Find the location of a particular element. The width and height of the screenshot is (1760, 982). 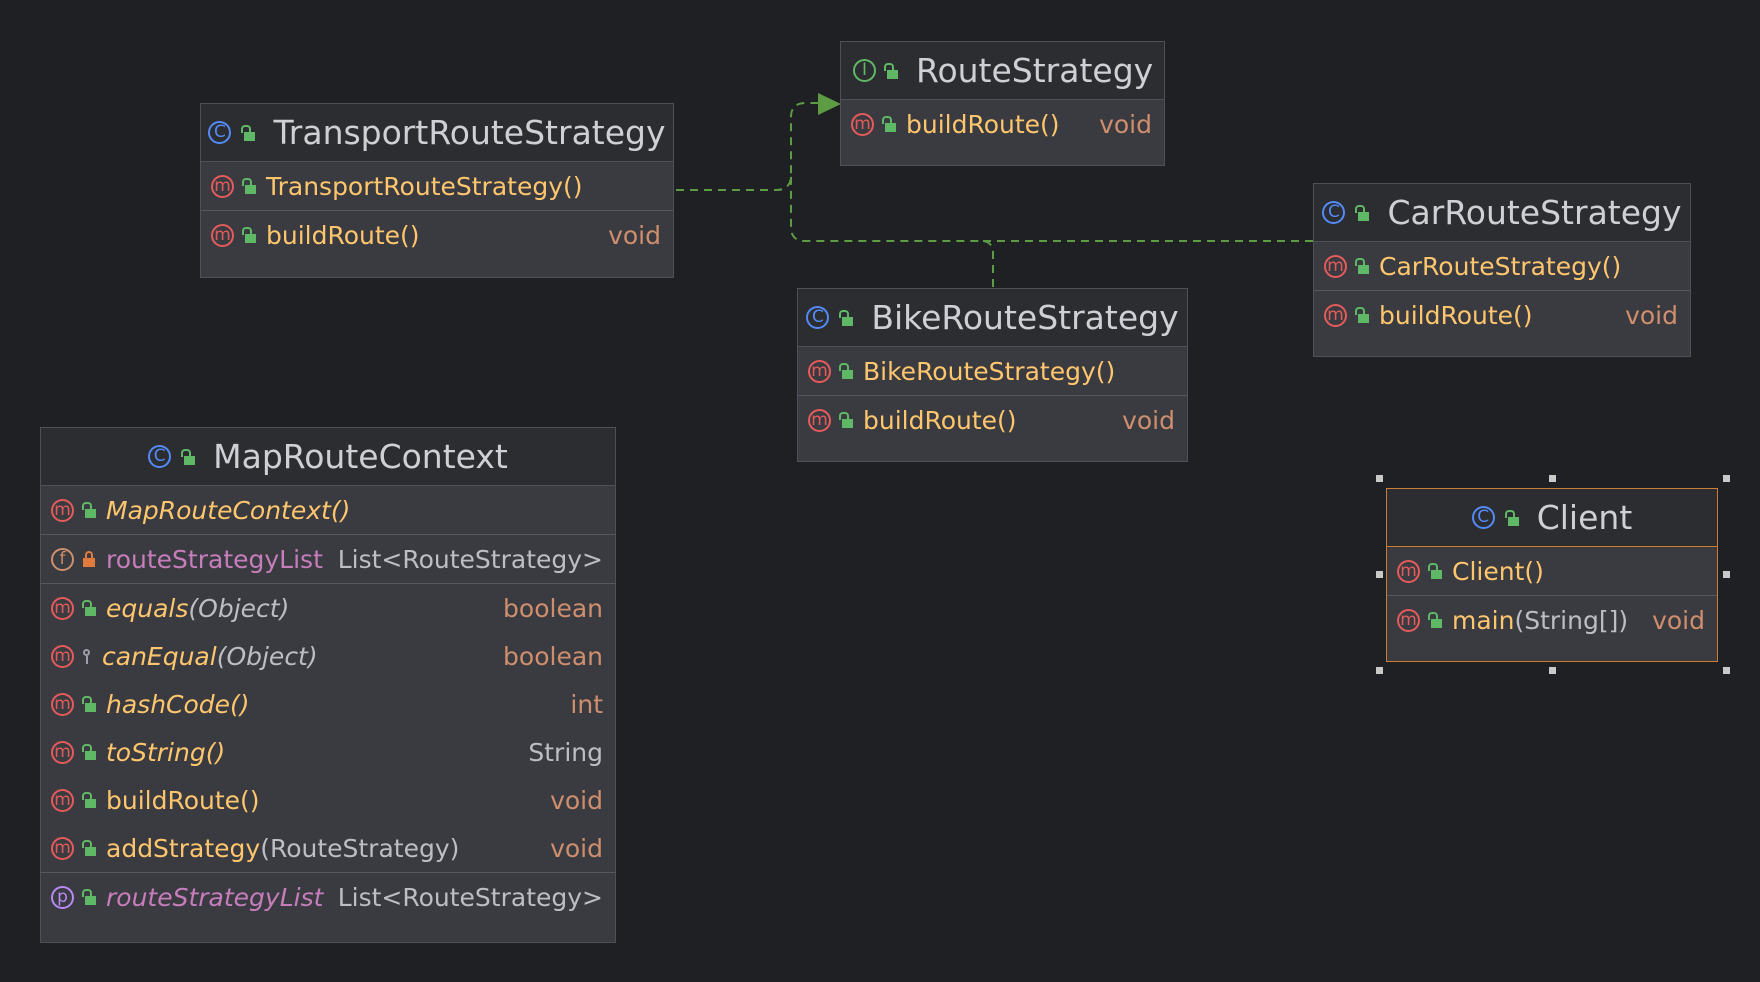

node-header: C CarRouteStrategy is located at coordinates (1502, 213).